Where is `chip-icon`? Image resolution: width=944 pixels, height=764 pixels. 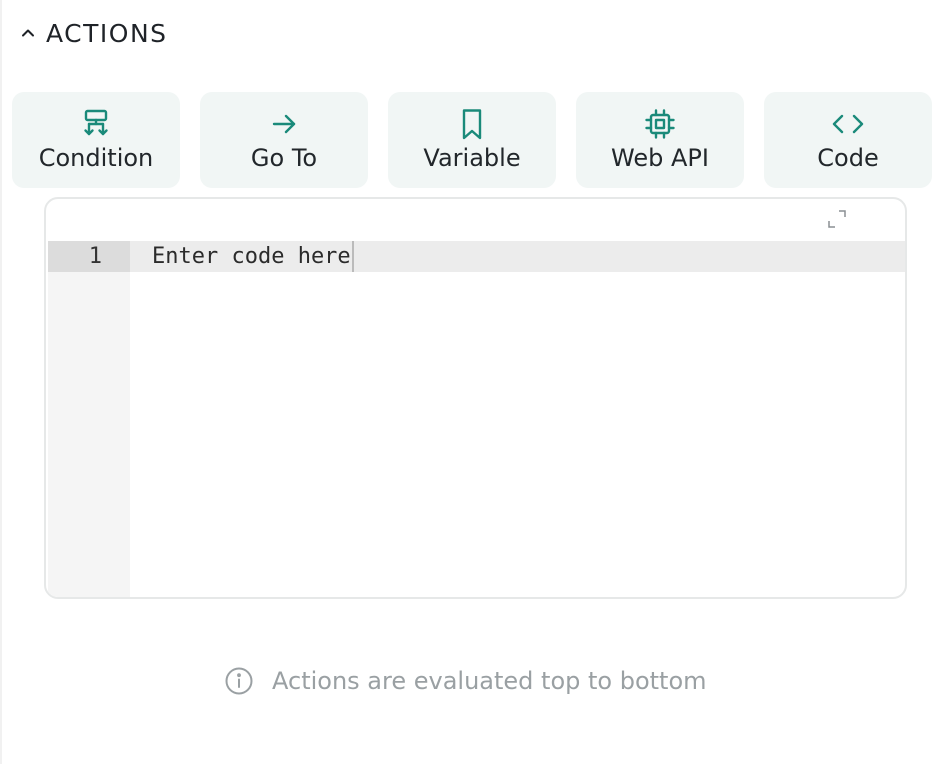 chip-icon is located at coordinates (660, 124).